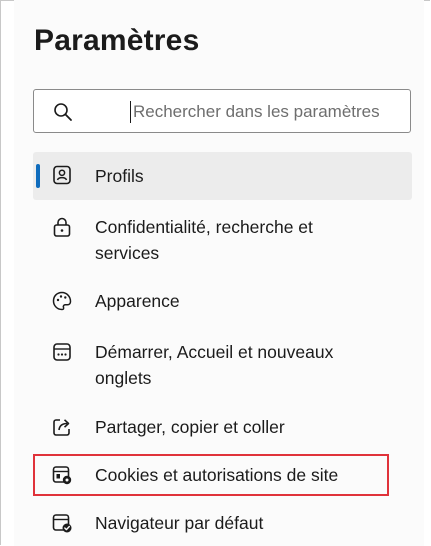 The height and width of the screenshot is (546, 431). I want to click on sidebar-item-navigateur: Navigateur par défaut, so click(222, 523).